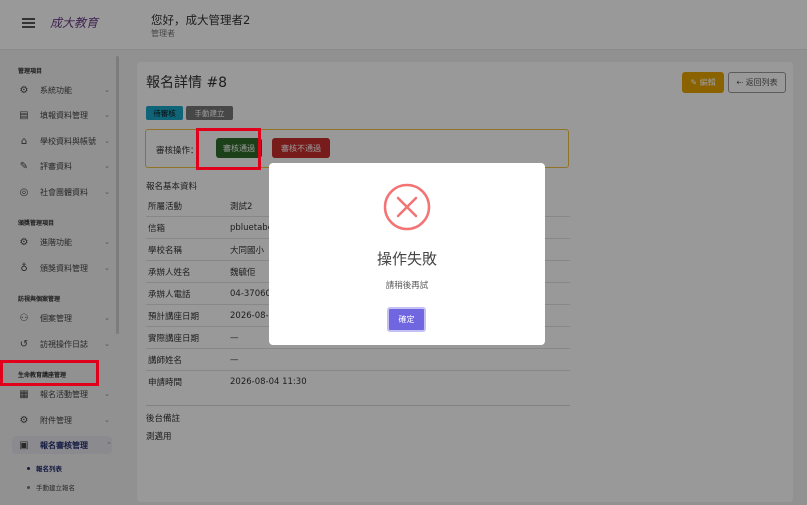  What do you see at coordinates (49, 373) in the screenshot?
I see `highlight-box-sidebar-section` at bounding box center [49, 373].